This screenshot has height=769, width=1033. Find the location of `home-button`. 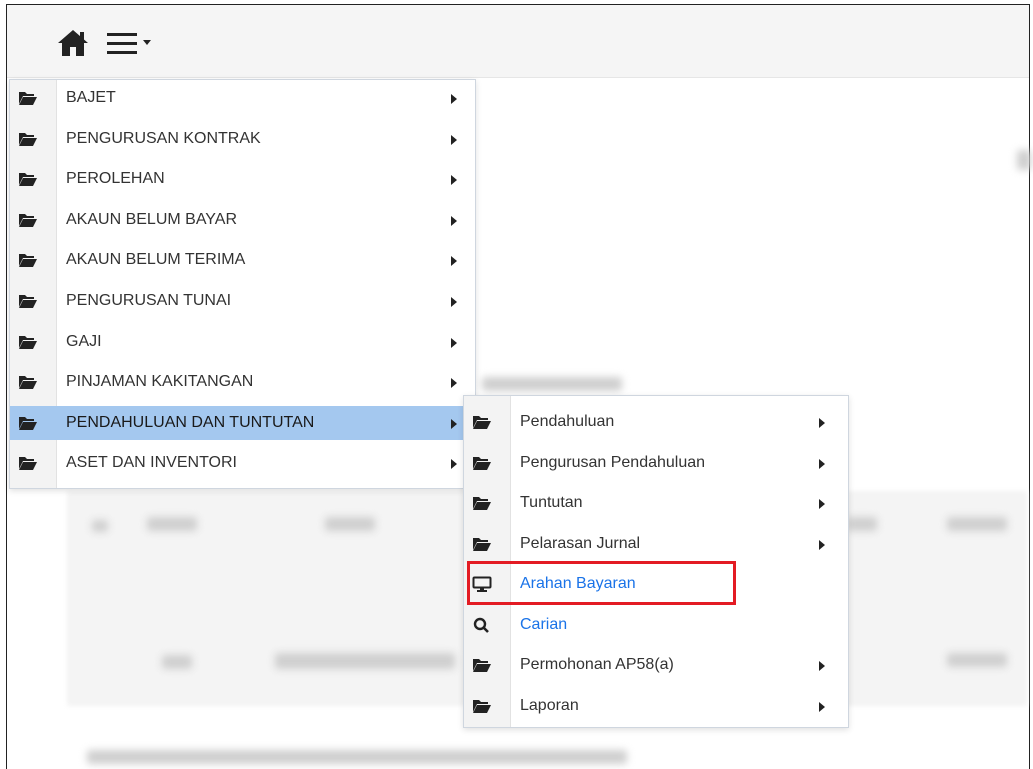

home-button is located at coordinates (73, 43).